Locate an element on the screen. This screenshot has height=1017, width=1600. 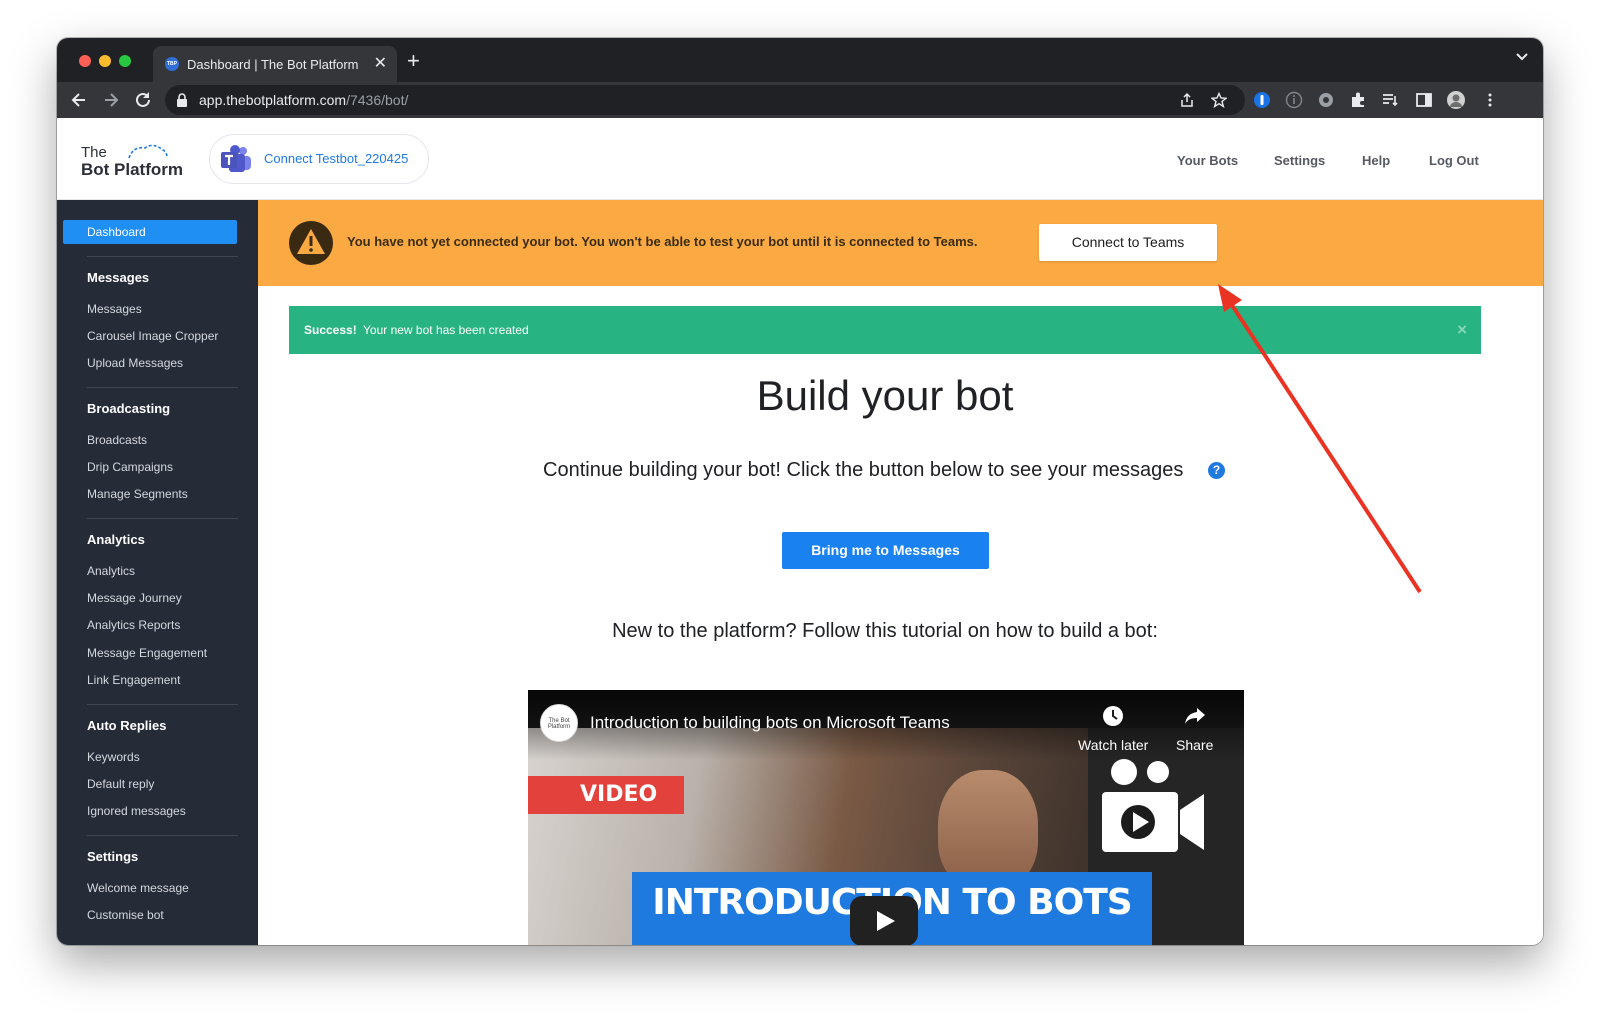
sidebar-heading-auto-replies: Auto Replies is located at coordinates (127, 725).